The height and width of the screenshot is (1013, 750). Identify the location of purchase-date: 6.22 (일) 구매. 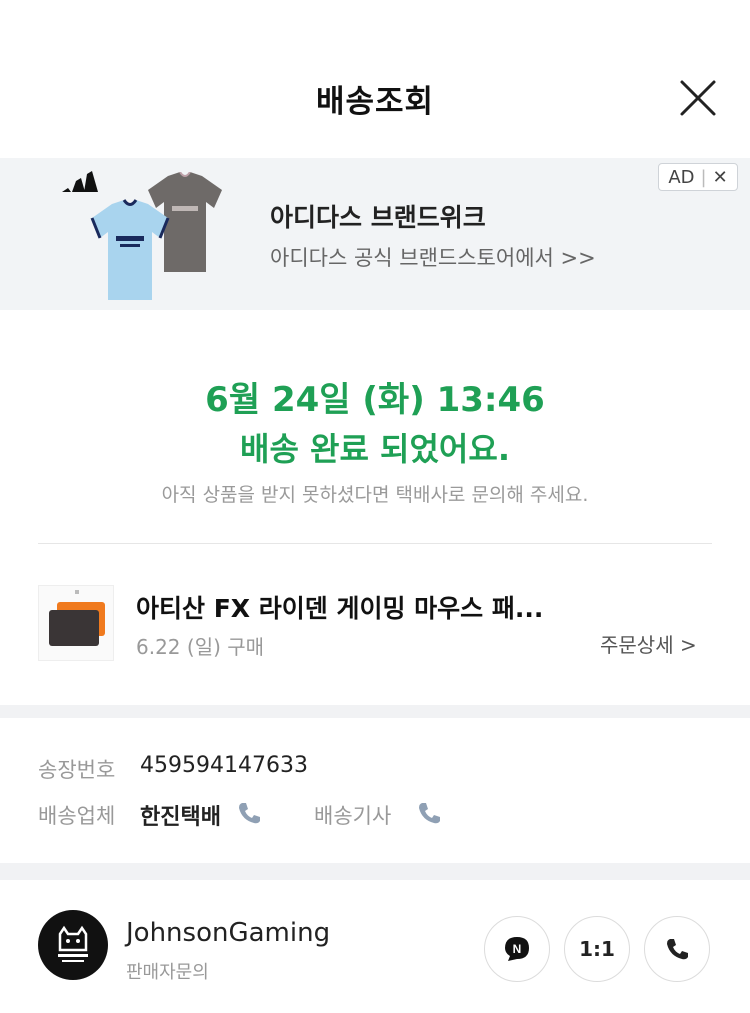
(200, 647).